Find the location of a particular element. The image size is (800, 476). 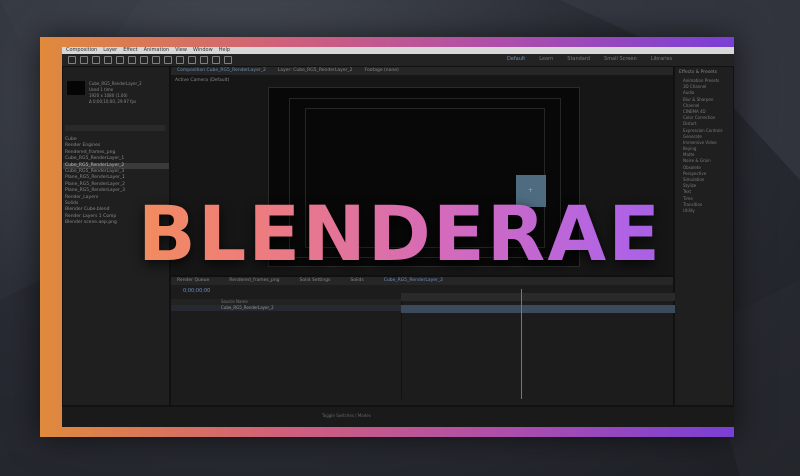

timecode-display: 0;00;00;00 is located at coordinates (196, 291).